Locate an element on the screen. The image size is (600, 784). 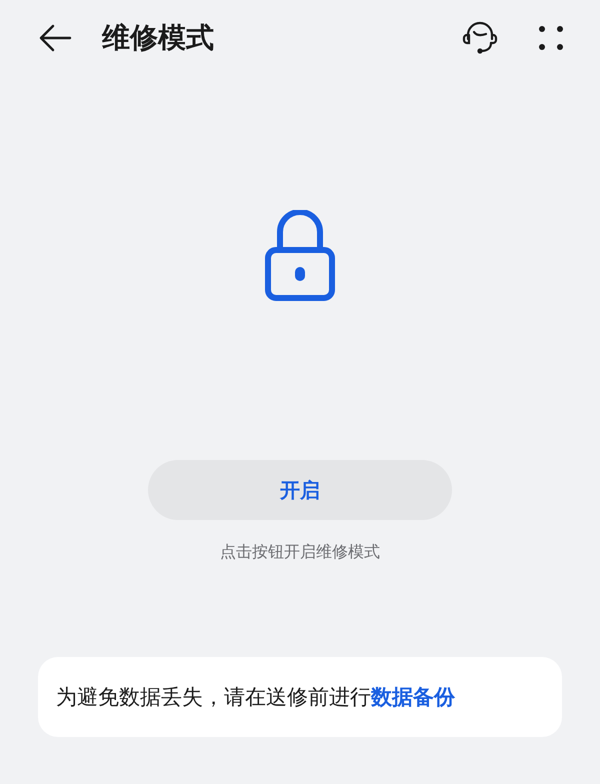
lock-icon is located at coordinates (300, 256).